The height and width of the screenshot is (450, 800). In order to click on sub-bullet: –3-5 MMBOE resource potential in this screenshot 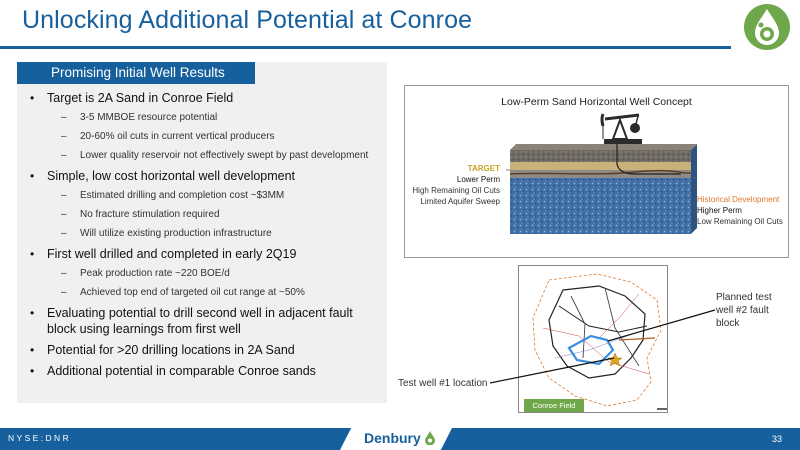, I will do `click(139, 117)`.